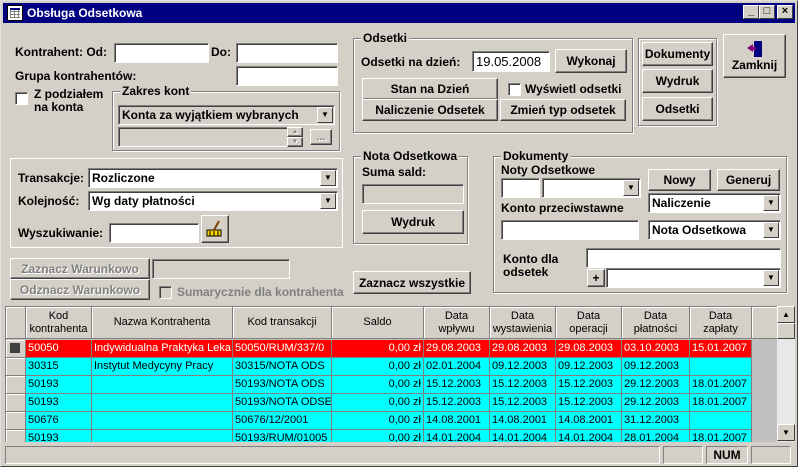 Image resolution: width=798 pixels, height=467 pixels. Describe the element at coordinates (563, 110) in the screenshot. I see `zmien-typ-button: Zmień typ odsetek` at that location.